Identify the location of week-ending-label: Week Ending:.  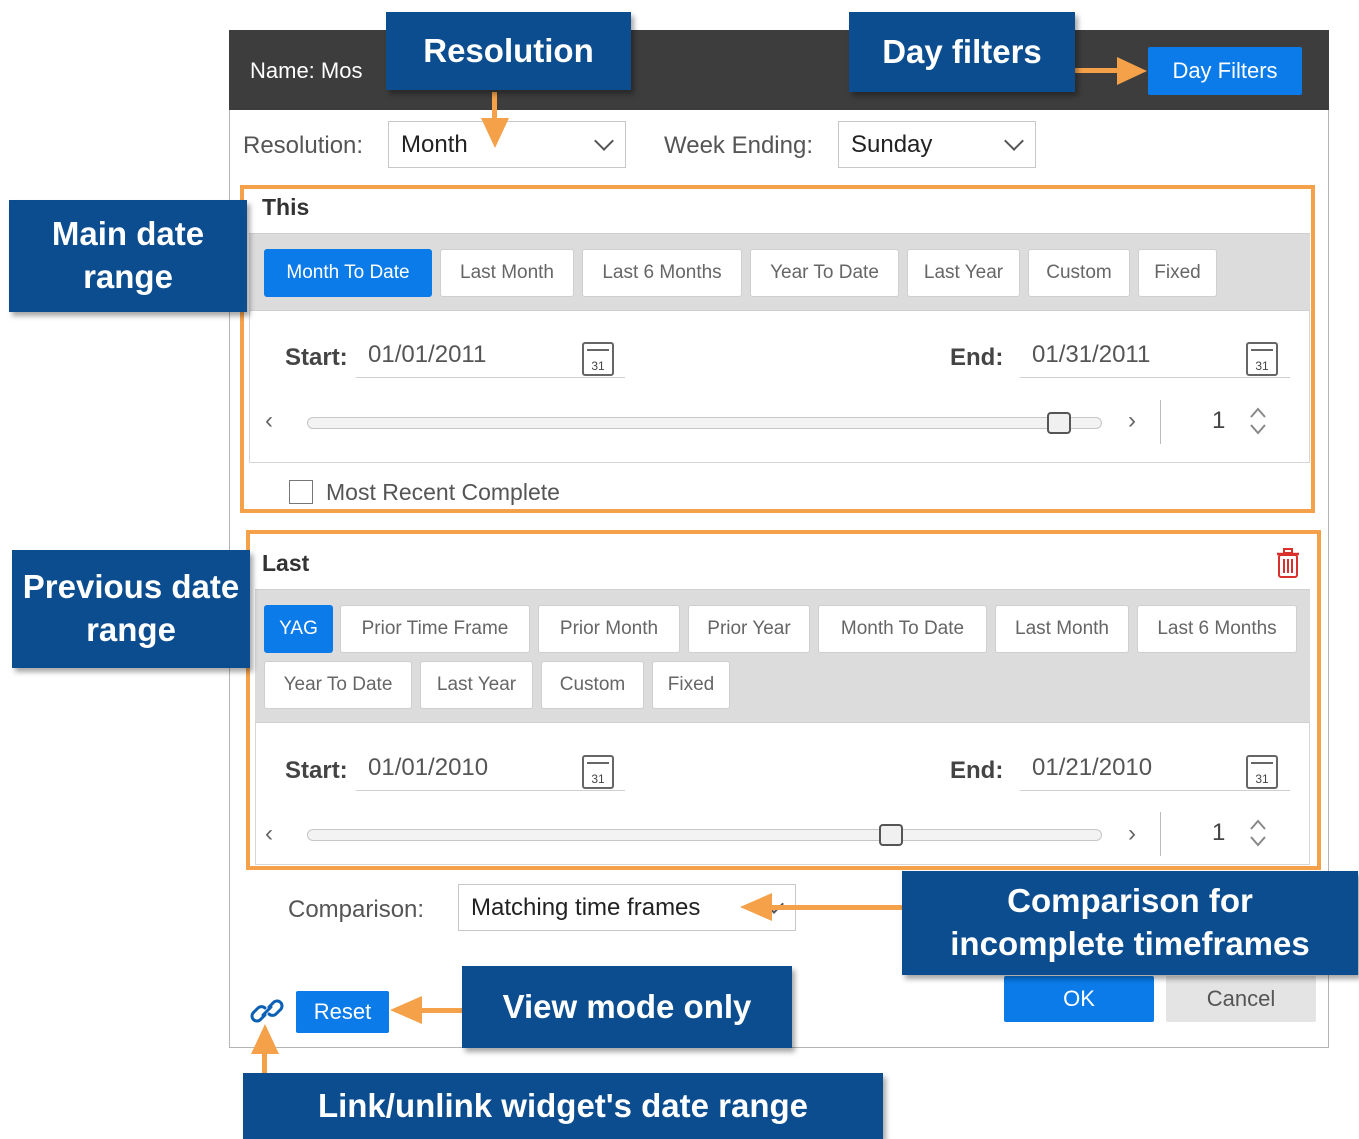
(738, 145).